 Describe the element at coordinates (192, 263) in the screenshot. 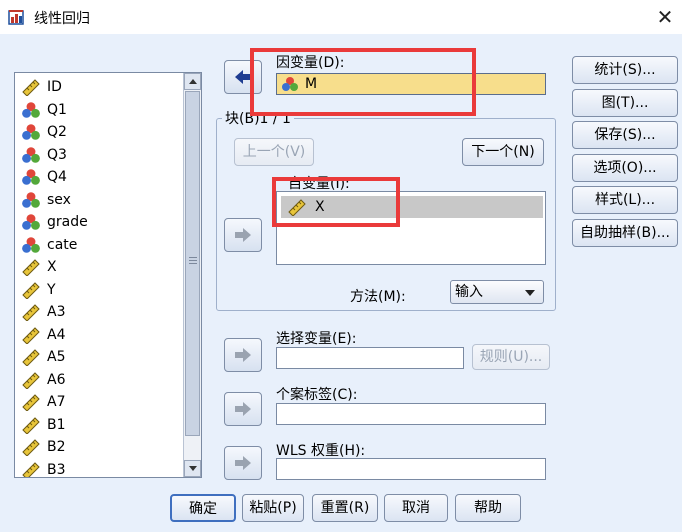

I see `scroll-thumb` at that location.